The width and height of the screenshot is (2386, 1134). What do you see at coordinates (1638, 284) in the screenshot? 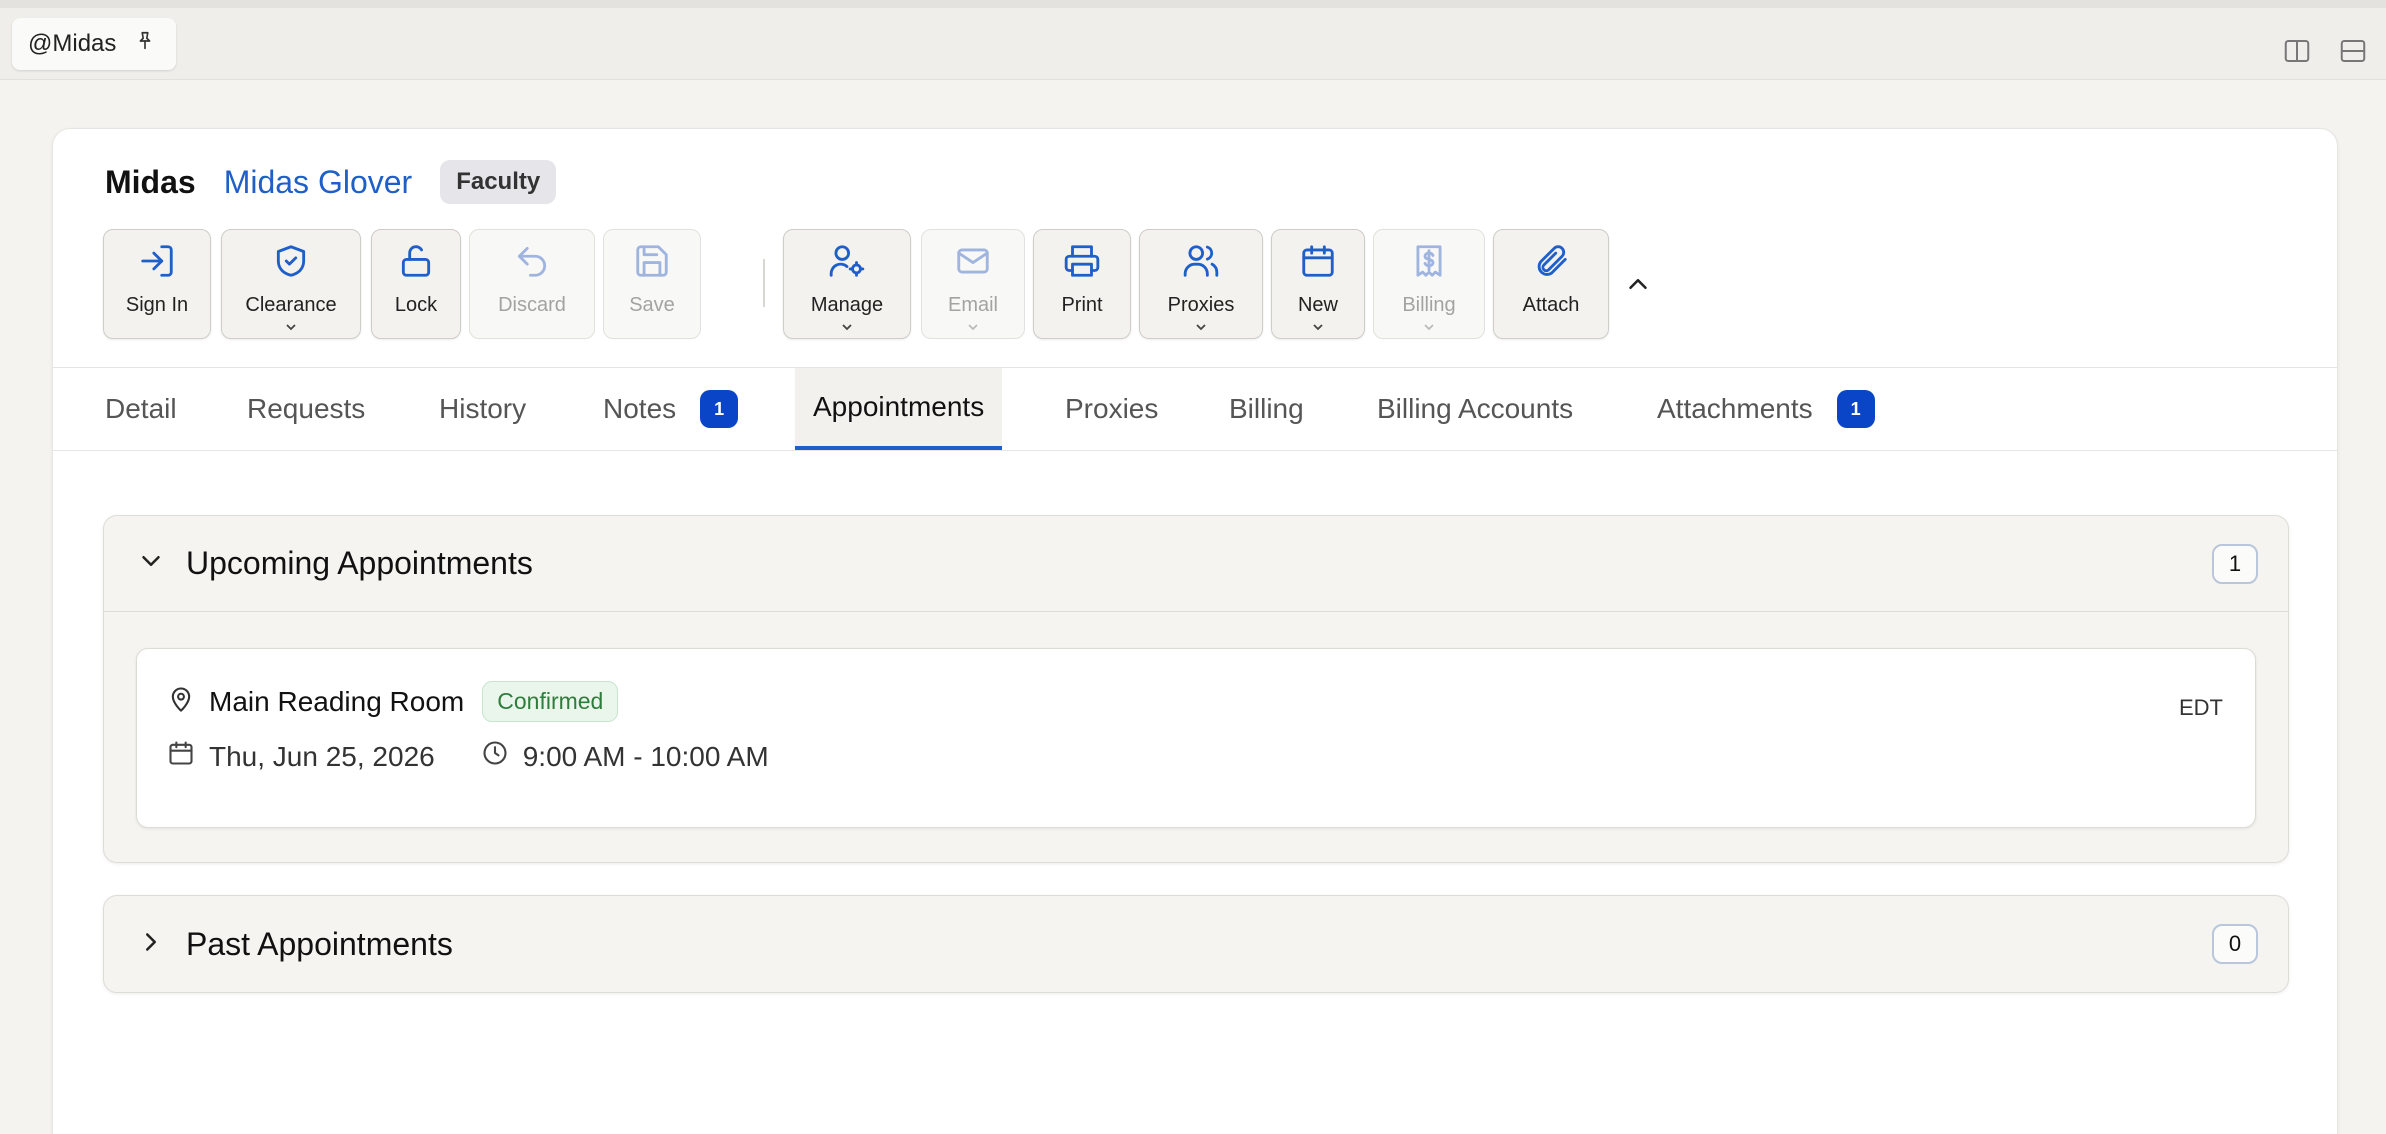
I see `chevron-up-icon` at bounding box center [1638, 284].